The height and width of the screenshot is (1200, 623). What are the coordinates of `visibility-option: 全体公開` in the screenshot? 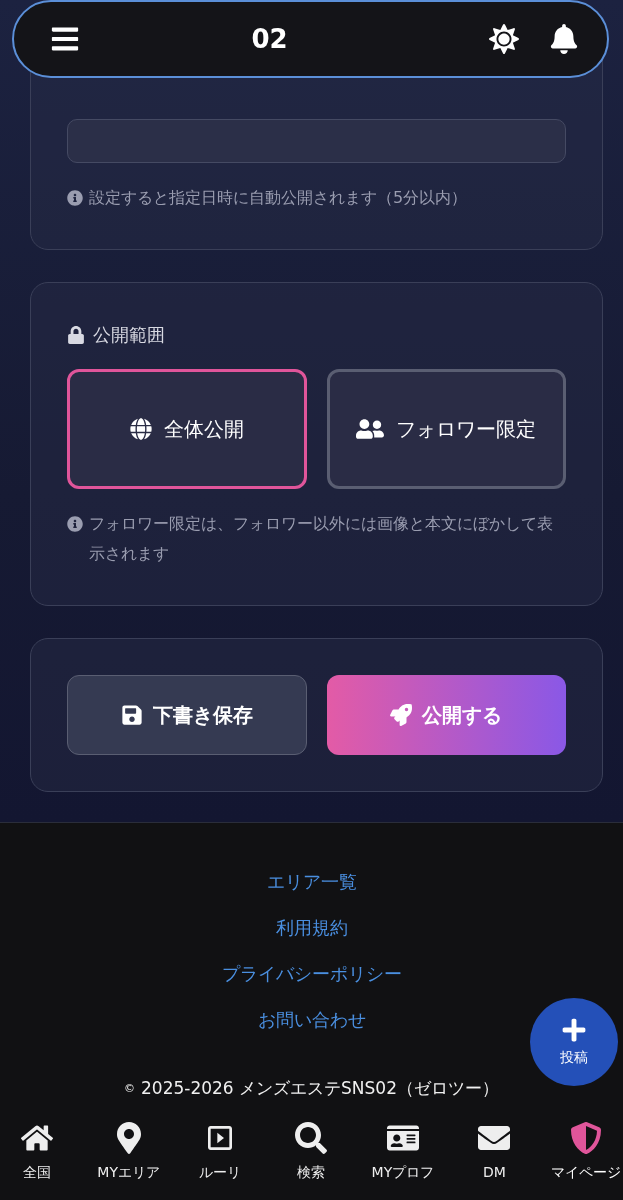 It's located at (187, 429).